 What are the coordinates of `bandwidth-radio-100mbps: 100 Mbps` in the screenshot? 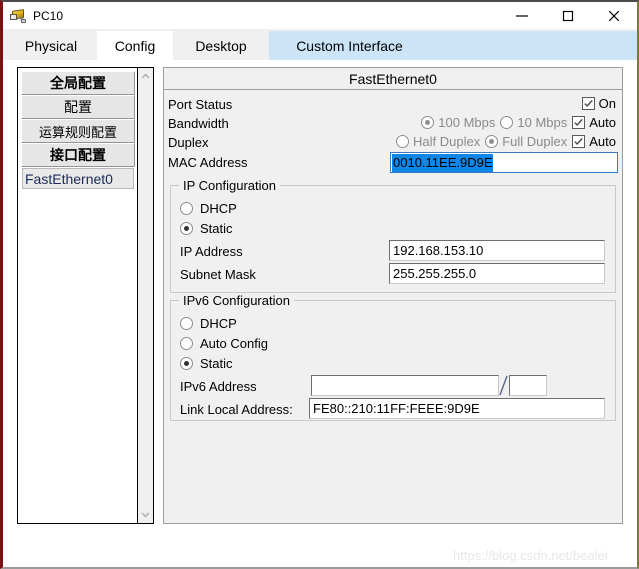 It's located at (458, 122).